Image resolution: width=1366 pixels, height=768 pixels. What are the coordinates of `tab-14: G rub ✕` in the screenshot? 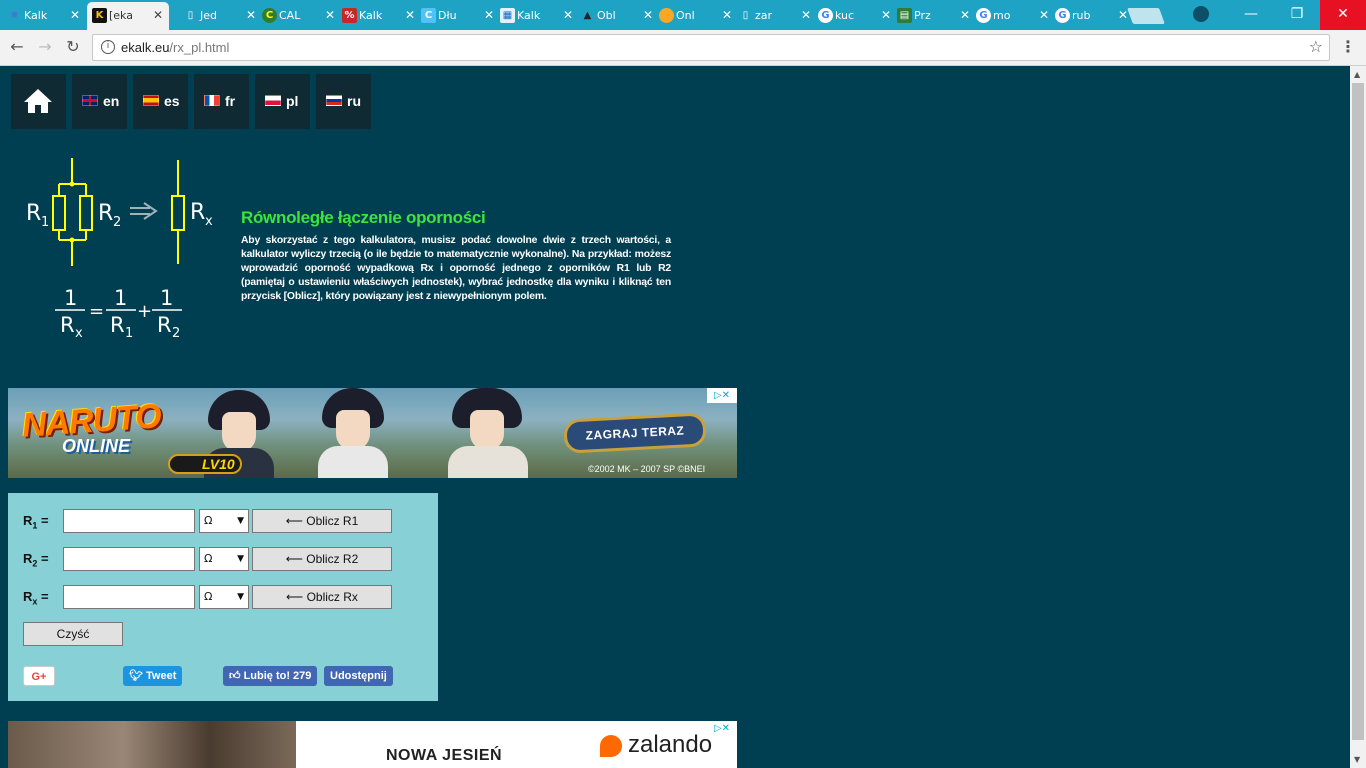 It's located at (1092, 16).